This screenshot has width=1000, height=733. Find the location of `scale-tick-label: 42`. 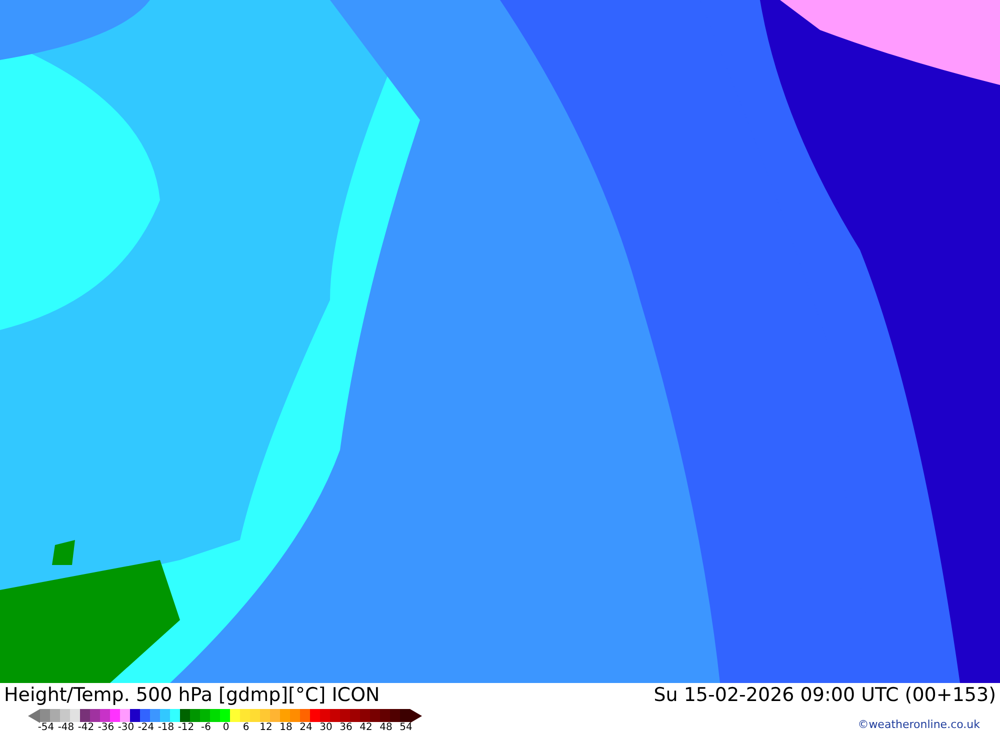

scale-tick-label: 42 is located at coordinates (366, 727).